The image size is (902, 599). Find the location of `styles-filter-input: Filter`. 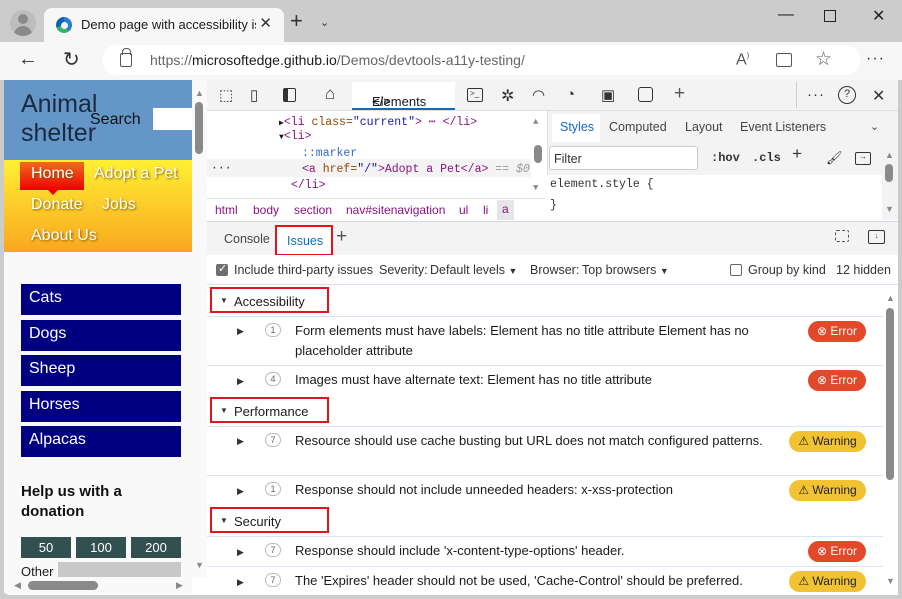

styles-filter-input: Filter is located at coordinates (623, 158).